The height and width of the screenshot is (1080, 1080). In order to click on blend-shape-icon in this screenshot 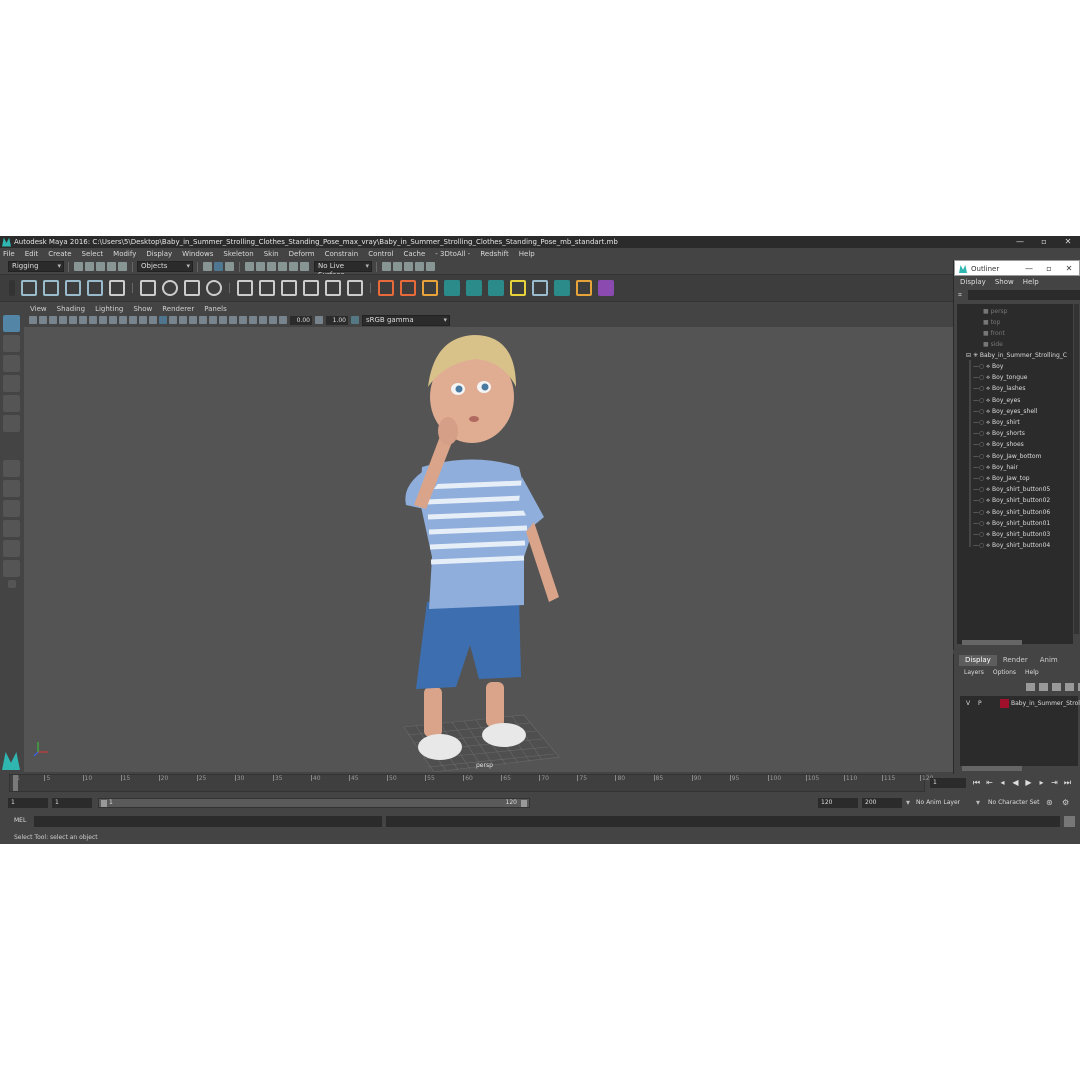, I will do `click(584, 288)`.